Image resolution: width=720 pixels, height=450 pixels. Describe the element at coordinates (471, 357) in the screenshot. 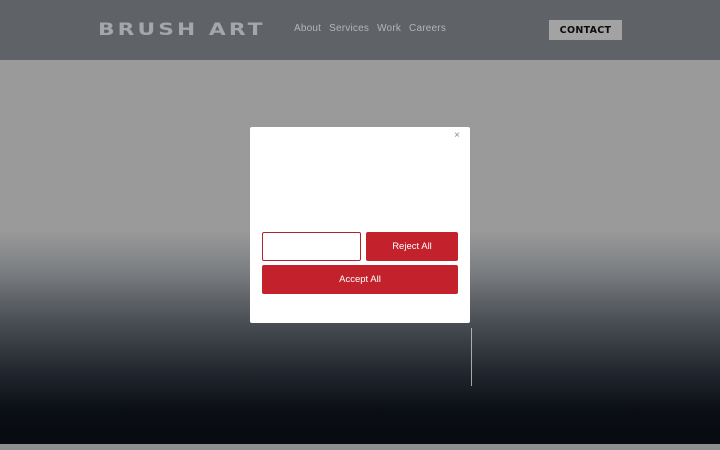

I see `hero-divider-line` at that location.